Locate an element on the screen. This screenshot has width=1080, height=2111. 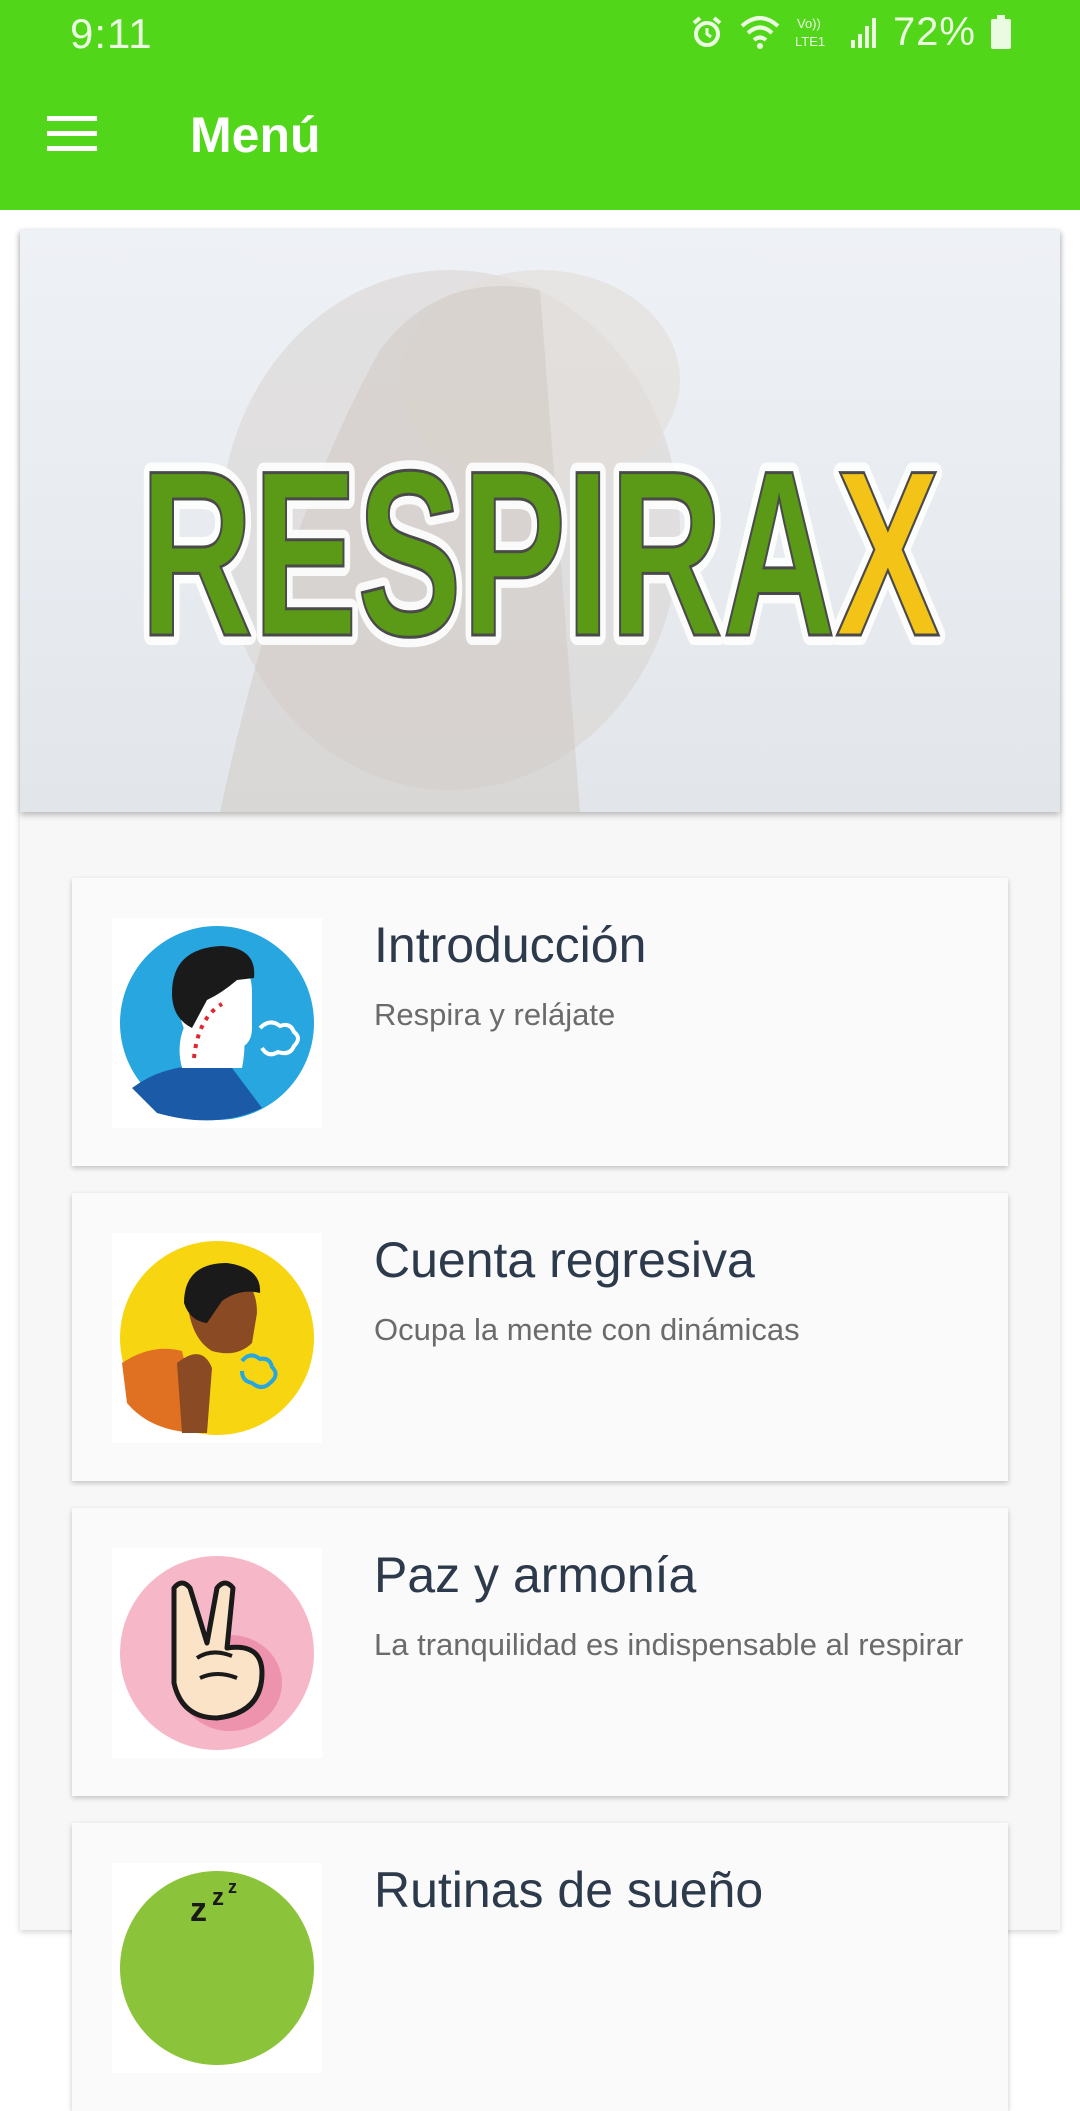
menu-item-introduccion: Introducción Respira y relájate is located at coordinates (540, 1022).